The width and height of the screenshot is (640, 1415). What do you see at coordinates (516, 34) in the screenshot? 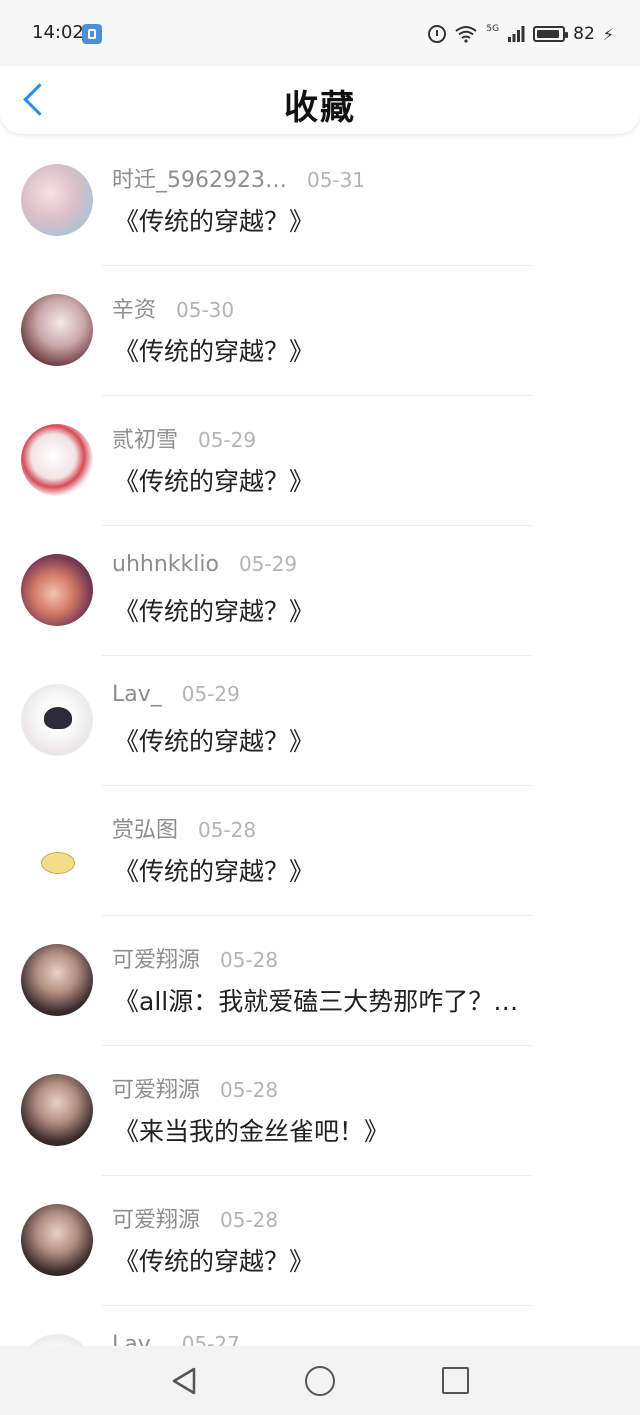
I see `signal-icon` at bounding box center [516, 34].